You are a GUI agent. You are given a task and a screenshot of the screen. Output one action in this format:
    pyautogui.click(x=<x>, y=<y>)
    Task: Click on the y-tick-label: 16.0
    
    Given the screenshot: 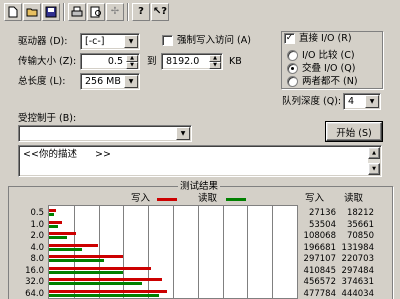 What is the action you would take?
    pyautogui.click(x=34, y=270)
    